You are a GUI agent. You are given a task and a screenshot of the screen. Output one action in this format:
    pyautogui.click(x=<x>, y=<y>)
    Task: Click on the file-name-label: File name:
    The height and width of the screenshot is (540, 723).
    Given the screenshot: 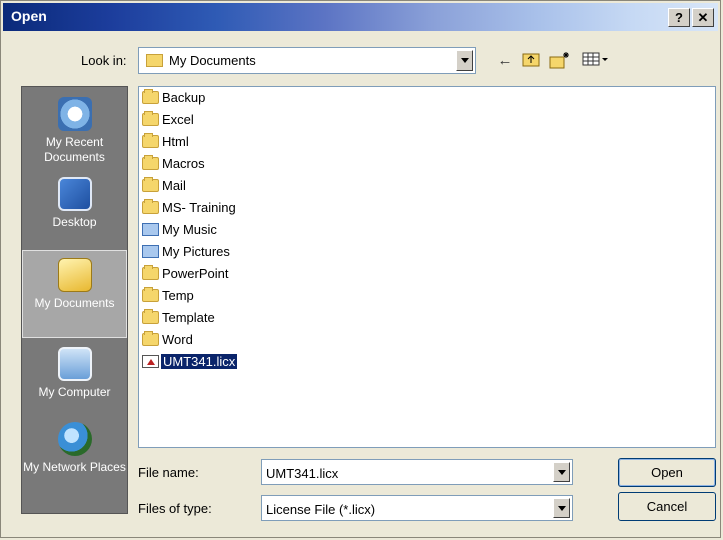 What is the action you would take?
    pyautogui.click(x=168, y=472)
    